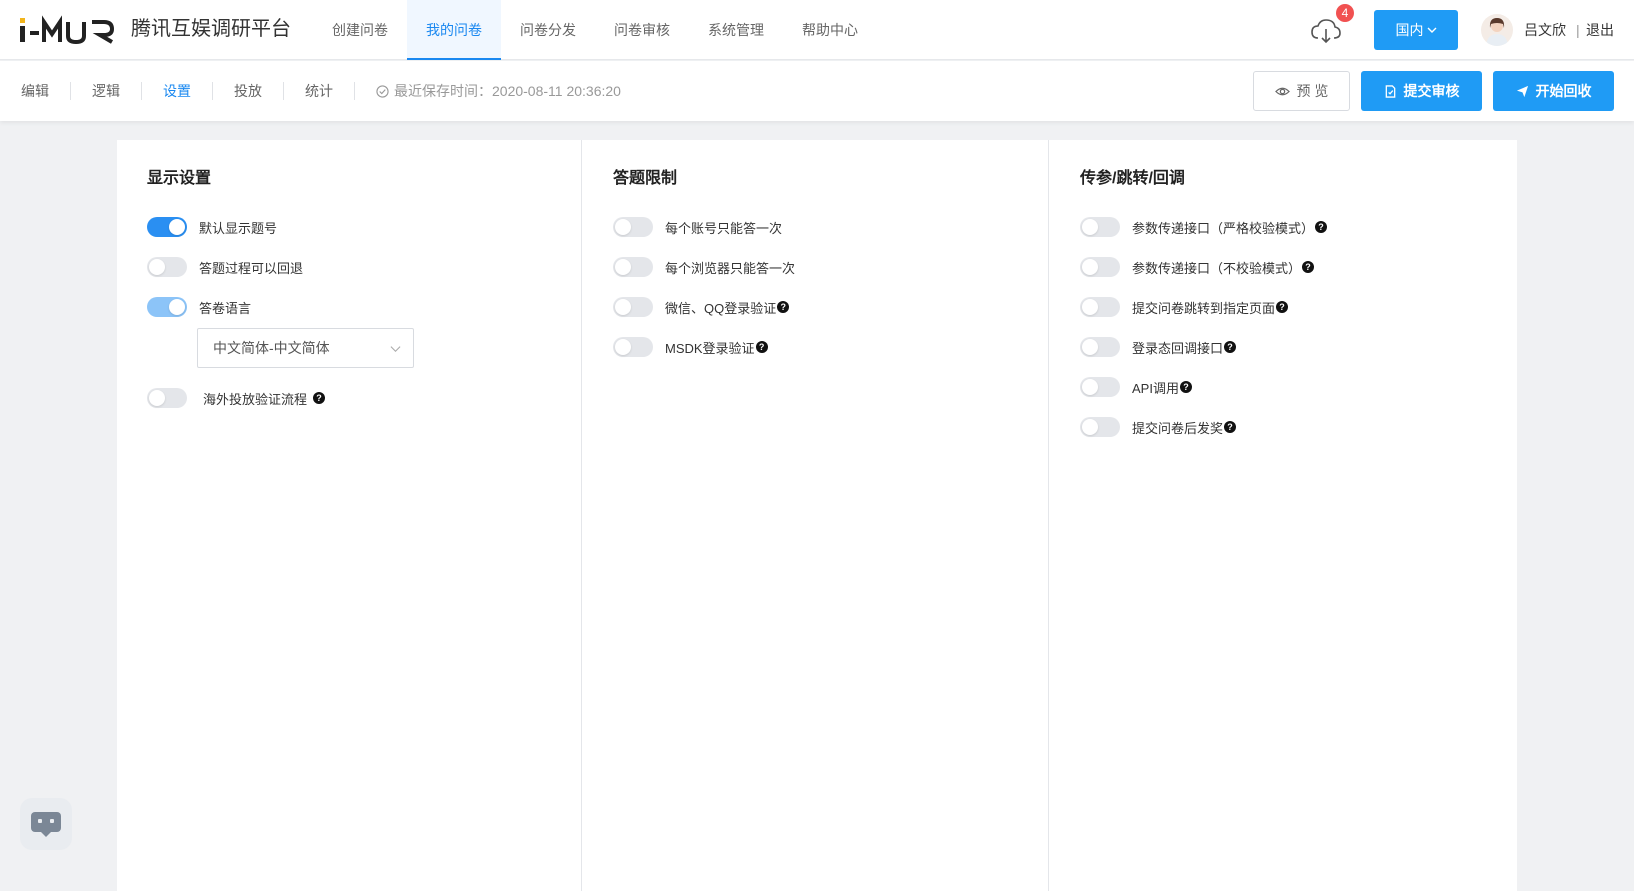  What do you see at coordinates (360, 30) in the screenshot?
I see `nav-create-survey: 创建问卷` at bounding box center [360, 30].